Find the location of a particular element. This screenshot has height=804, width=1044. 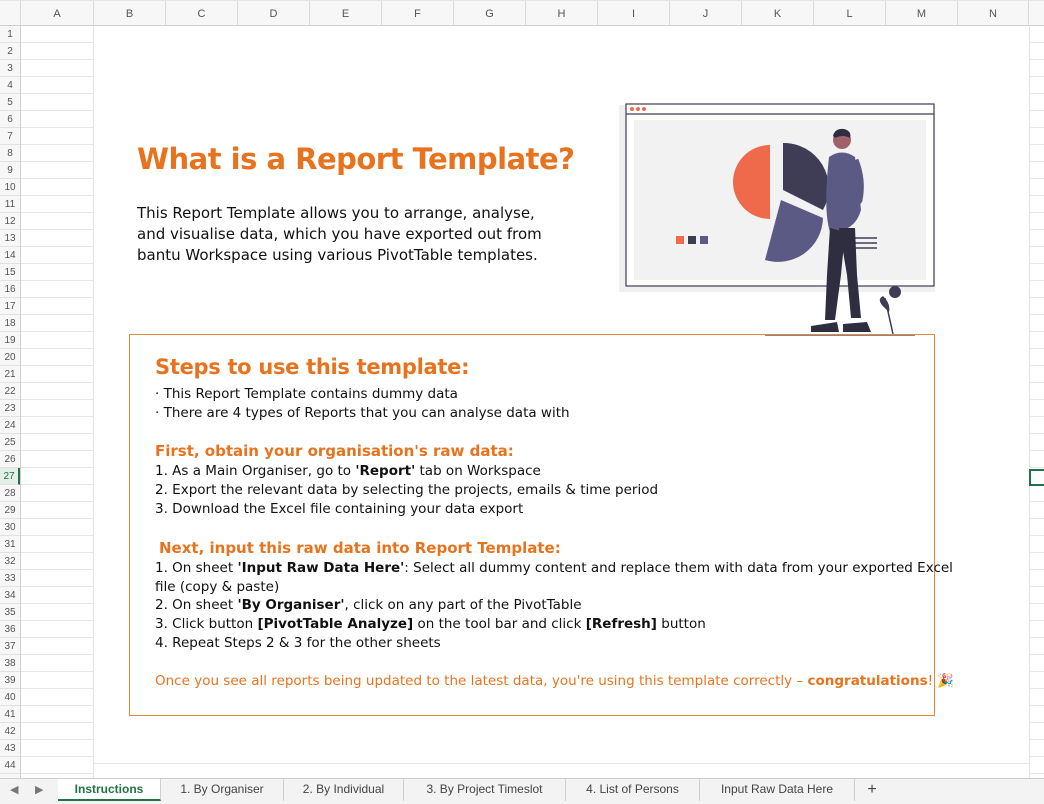

row-header: 2 is located at coordinates (10, 51).